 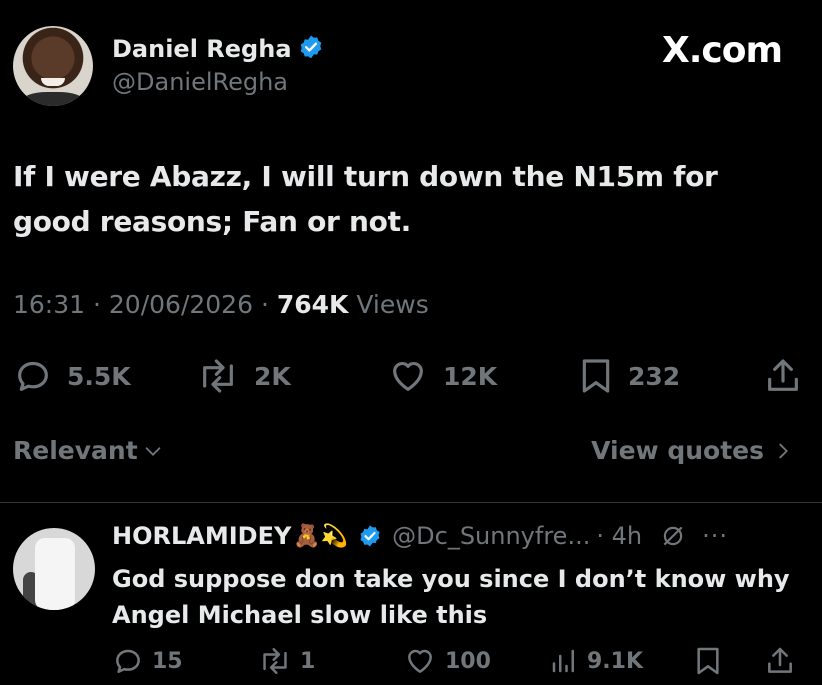 What do you see at coordinates (654, 376) in the screenshot?
I see `bookmark-count: 232` at bounding box center [654, 376].